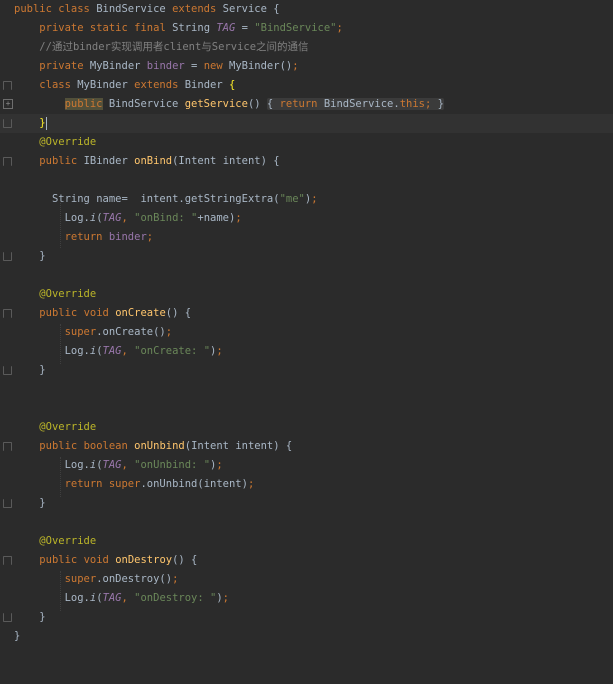  What do you see at coordinates (108, 28) in the screenshot?
I see `keyword: static` at bounding box center [108, 28].